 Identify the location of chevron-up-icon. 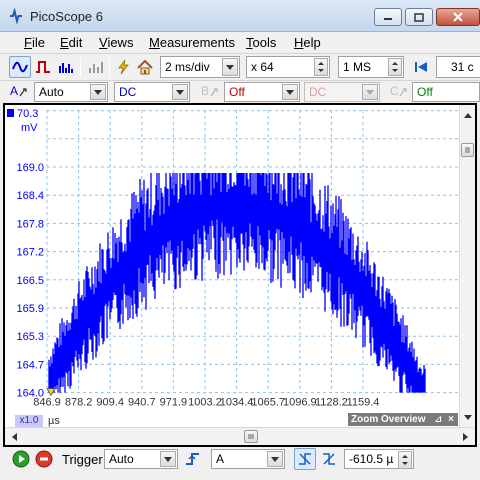
(467, 115).